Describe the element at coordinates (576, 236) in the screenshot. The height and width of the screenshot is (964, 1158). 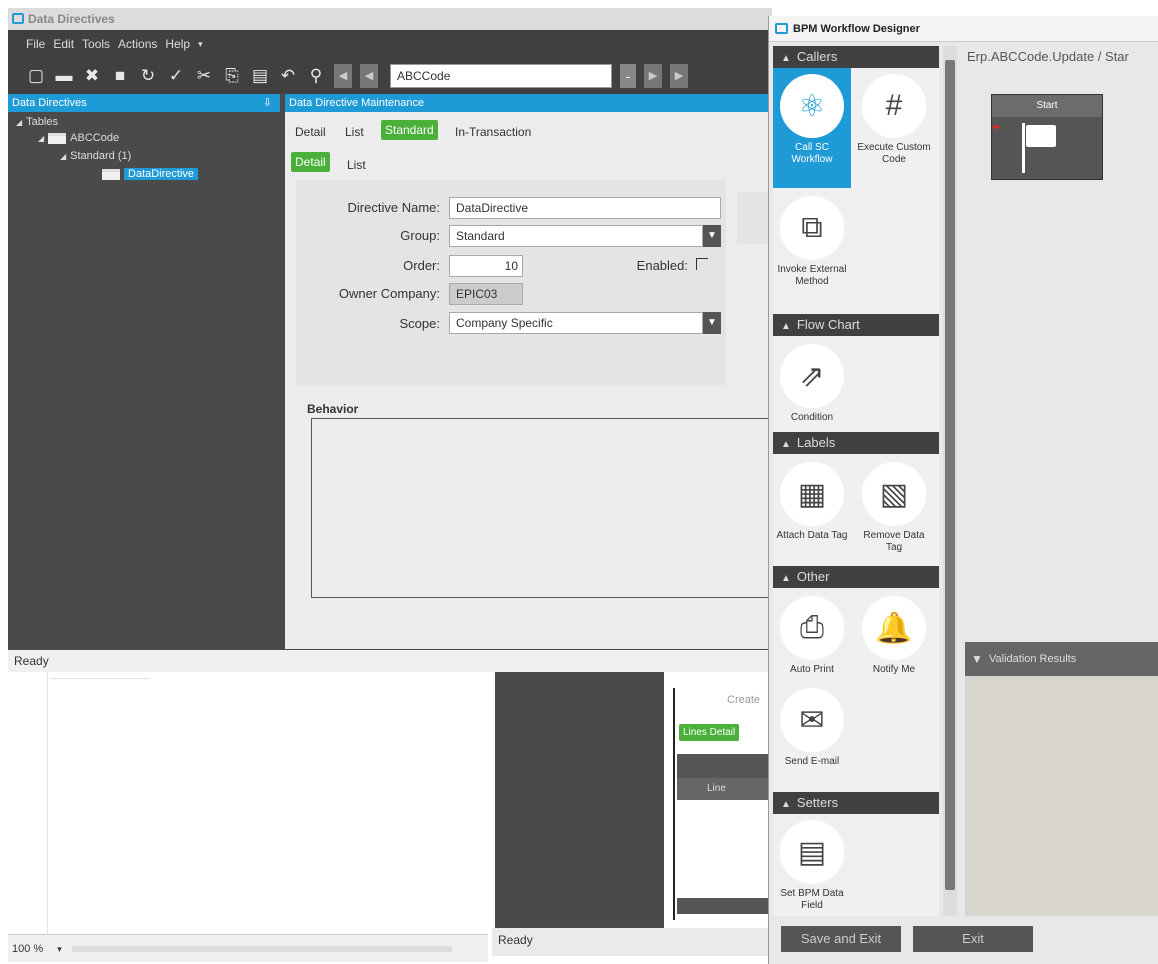
I see `group-select: Standard` at that location.